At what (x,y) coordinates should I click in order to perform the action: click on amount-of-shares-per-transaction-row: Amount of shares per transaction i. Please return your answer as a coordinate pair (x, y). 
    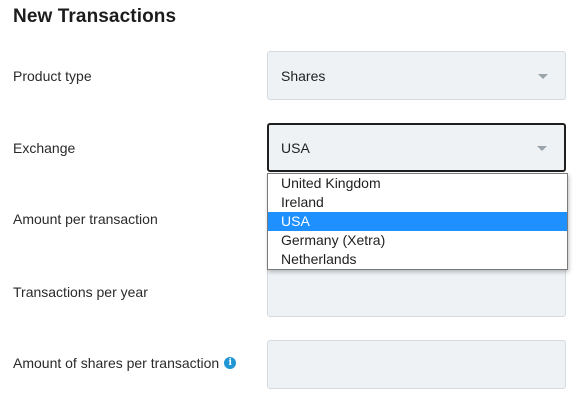
    Looking at the image, I should click on (125, 363).